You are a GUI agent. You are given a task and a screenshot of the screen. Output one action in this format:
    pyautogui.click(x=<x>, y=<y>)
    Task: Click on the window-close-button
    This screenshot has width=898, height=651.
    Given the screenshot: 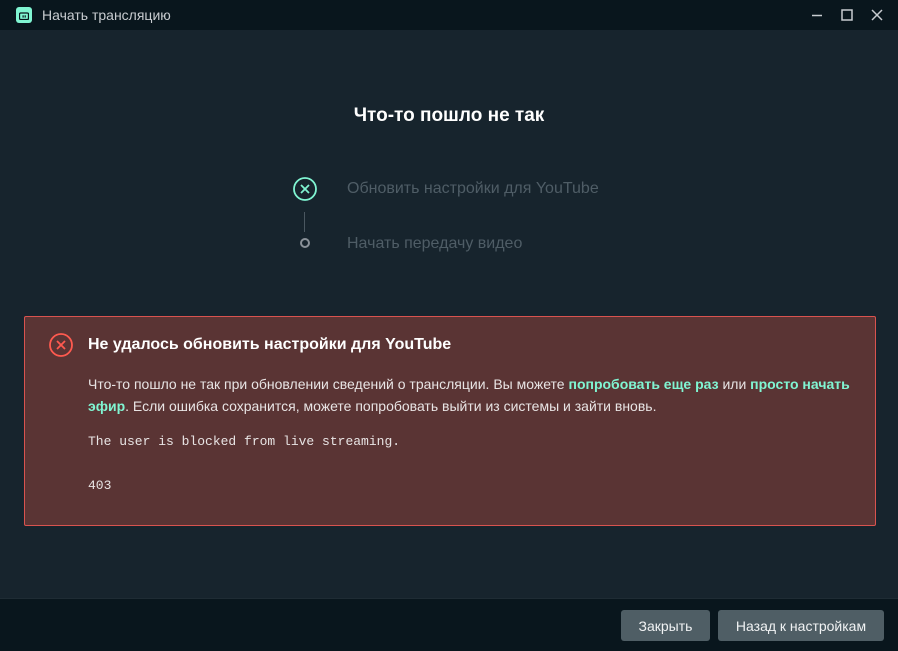 What is the action you would take?
    pyautogui.click(x=877, y=15)
    